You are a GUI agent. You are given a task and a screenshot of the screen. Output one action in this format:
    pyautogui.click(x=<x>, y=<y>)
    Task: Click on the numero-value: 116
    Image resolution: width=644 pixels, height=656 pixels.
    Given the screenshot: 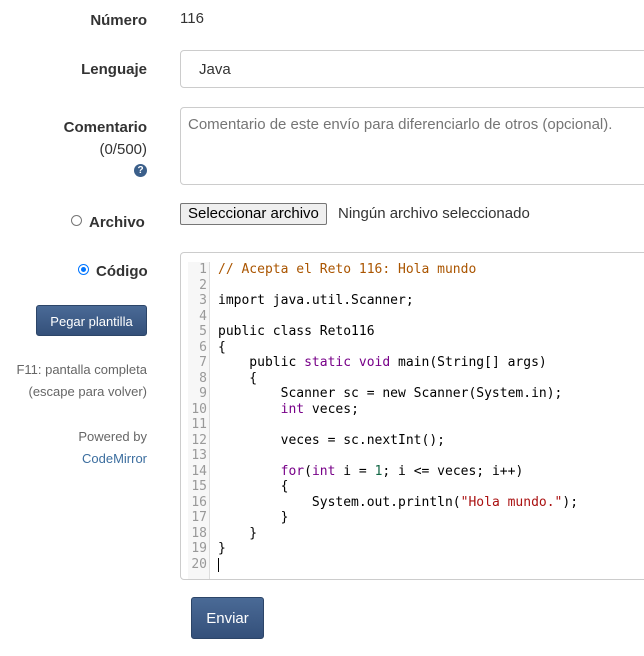 What is the action you would take?
    pyautogui.click(x=192, y=18)
    